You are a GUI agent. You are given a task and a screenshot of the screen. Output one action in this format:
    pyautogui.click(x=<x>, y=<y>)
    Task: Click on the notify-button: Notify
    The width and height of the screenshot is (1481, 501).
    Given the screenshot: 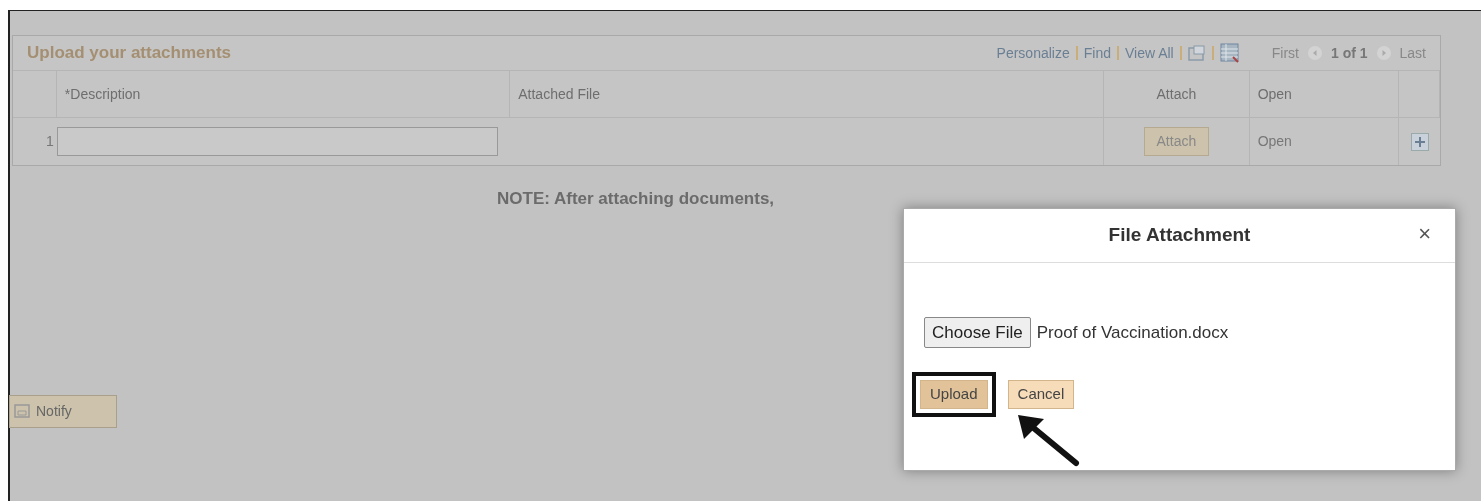 What is the action you would take?
    pyautogui.click(x=63, y=411)
    